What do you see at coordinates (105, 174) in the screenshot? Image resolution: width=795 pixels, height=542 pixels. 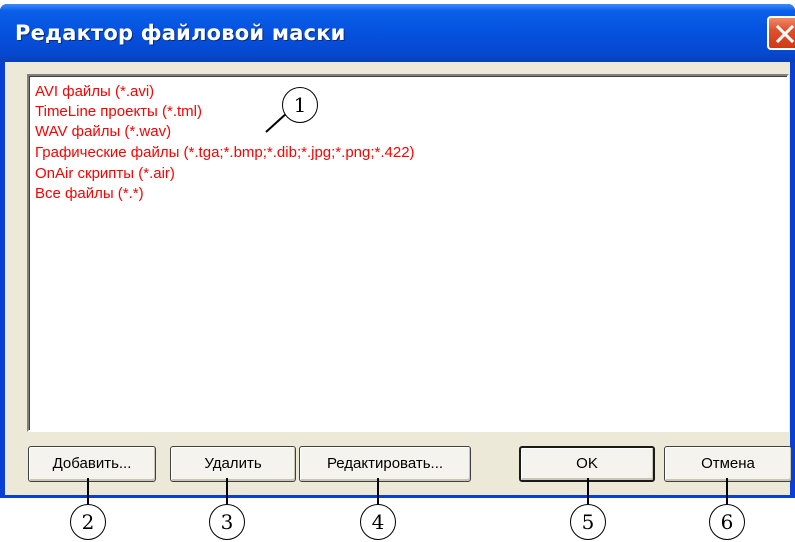 I see `list-item: OnAir скрипты (*.air)` at bounding box center [105, 174].